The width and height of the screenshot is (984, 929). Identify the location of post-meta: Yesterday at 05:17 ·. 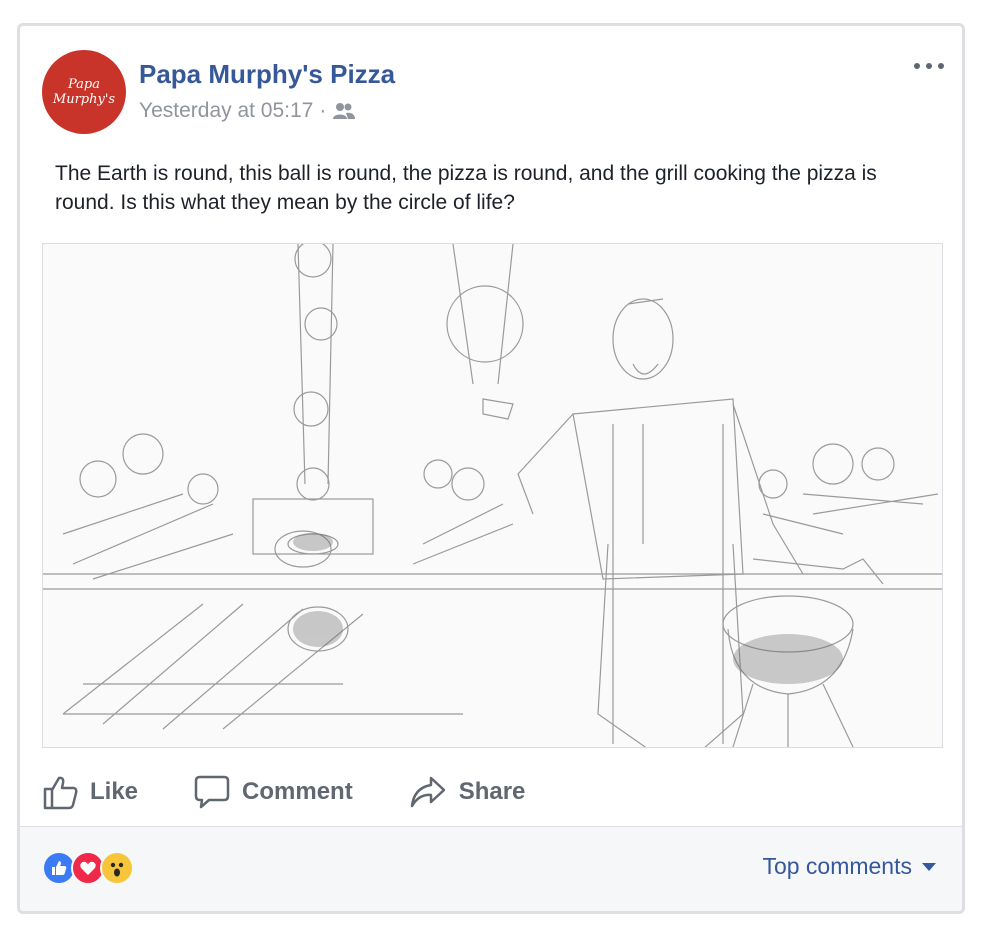
(247, 111).